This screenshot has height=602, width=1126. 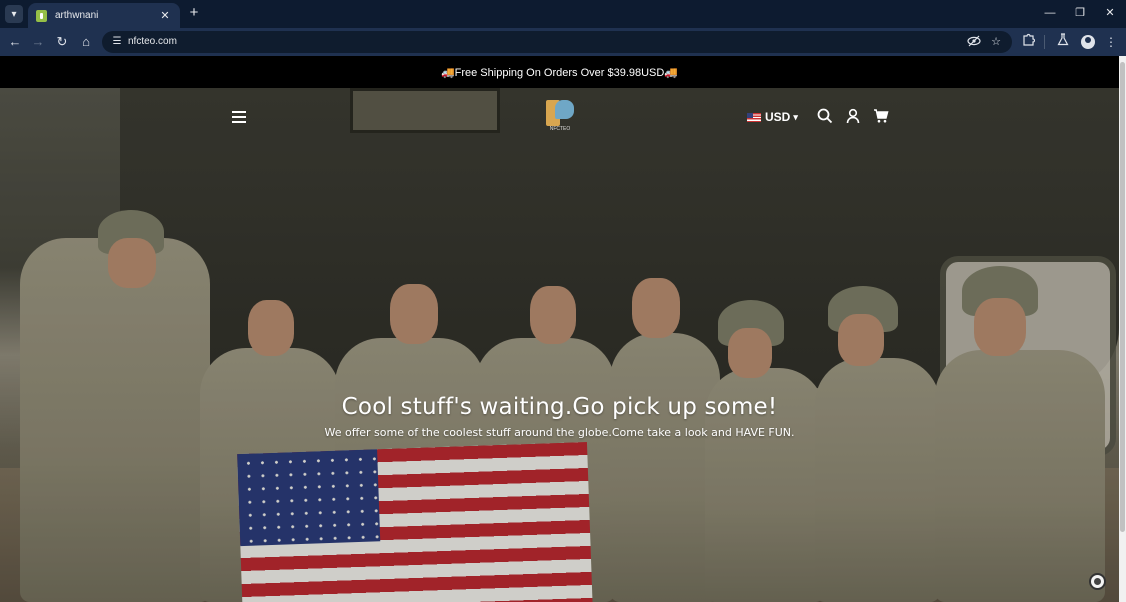 I want to click on tab-search-chevron-icon: ▾, so click(x=14, y=14).